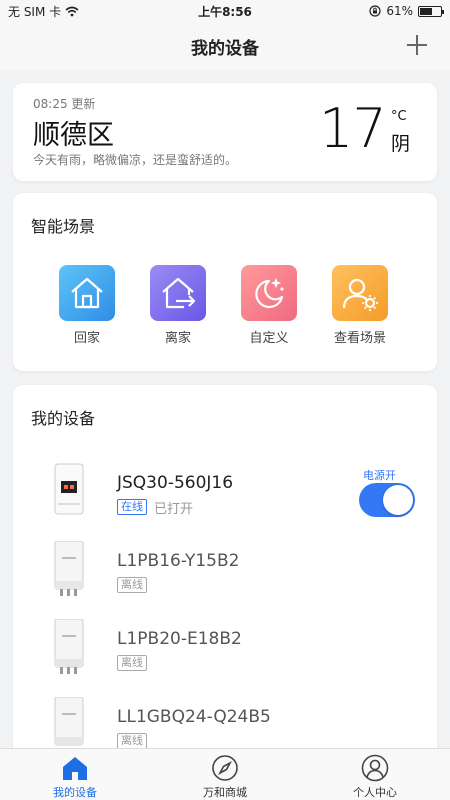  I want to click on device-row: JSQ30-560J16 在线 已打开 电源开, so click(225, 498).